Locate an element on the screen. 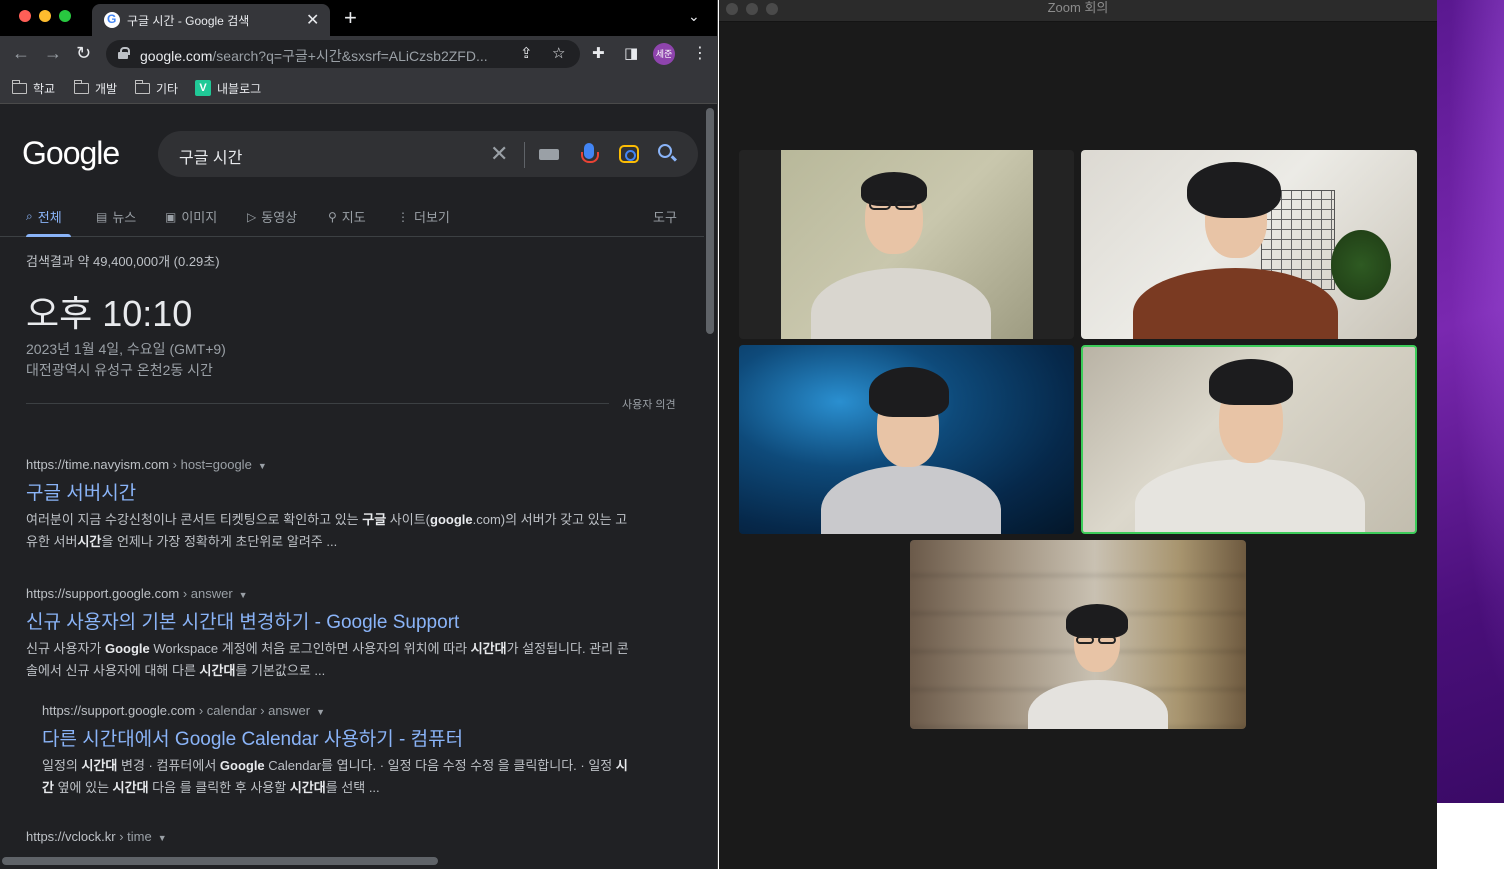 The height and width of the screenshot is (869, 1504). location-line: 대전광역시 유성구 온천2동 시간 is located at coordinates (119, 370).